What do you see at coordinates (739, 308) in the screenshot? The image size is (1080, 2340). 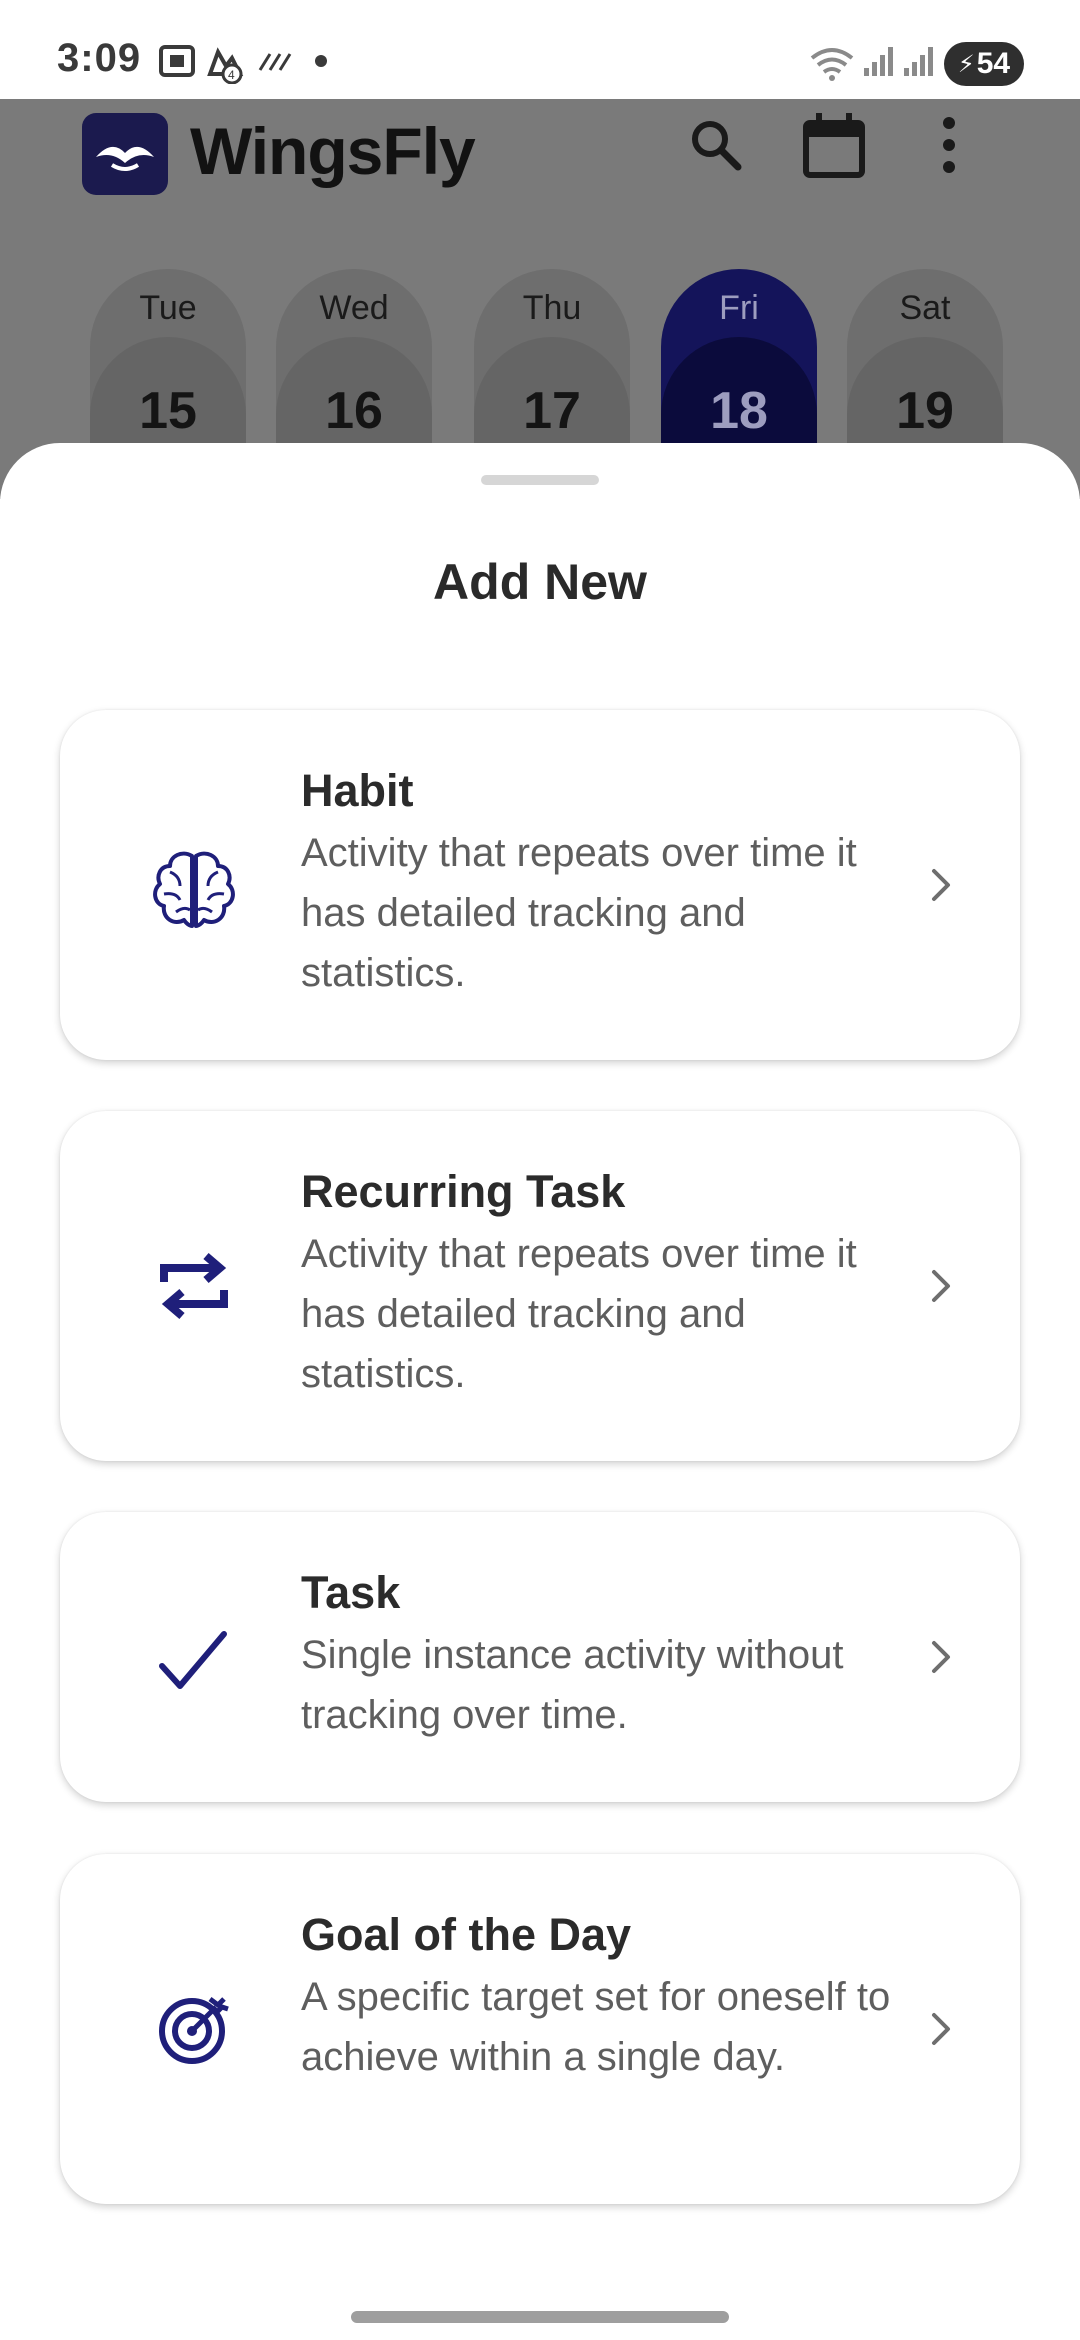 I see `day-name: Fri` at bounding box center [739, 308].